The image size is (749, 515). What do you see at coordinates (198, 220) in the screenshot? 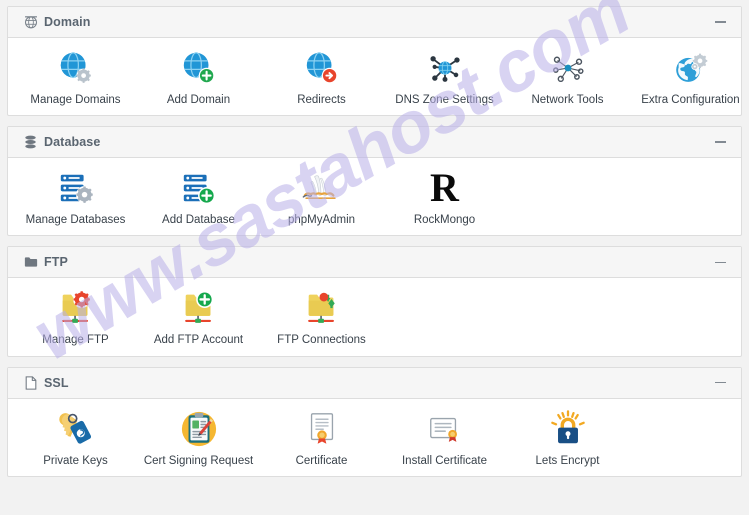
I see `item-label: Add Database` at bounding box center [198, 220].